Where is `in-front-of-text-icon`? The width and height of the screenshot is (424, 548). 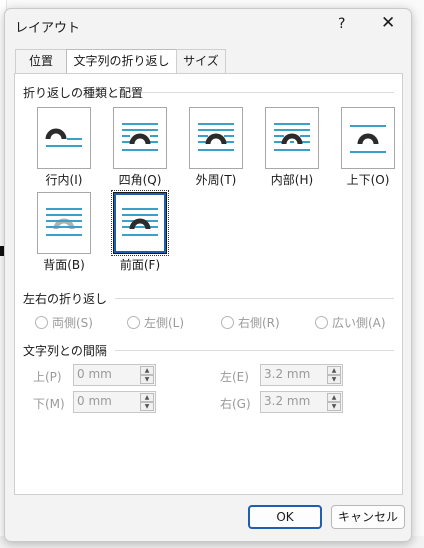 in-front-of-text-icon is located at coordinates (140, 223).